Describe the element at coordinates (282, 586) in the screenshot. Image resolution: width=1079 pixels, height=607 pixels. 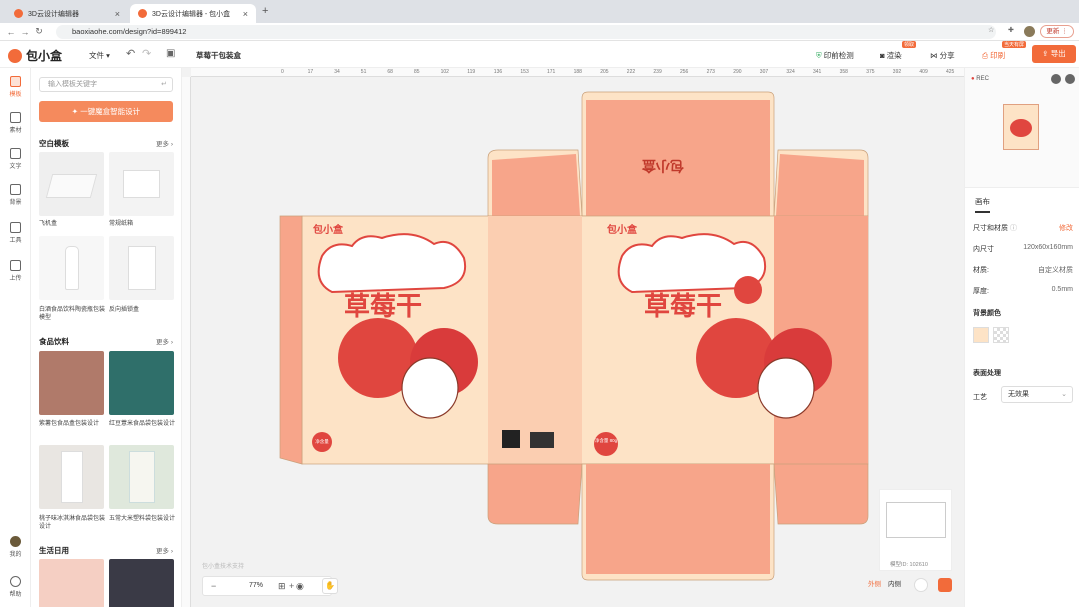
I see `layout-icon: ⊞` at that location.